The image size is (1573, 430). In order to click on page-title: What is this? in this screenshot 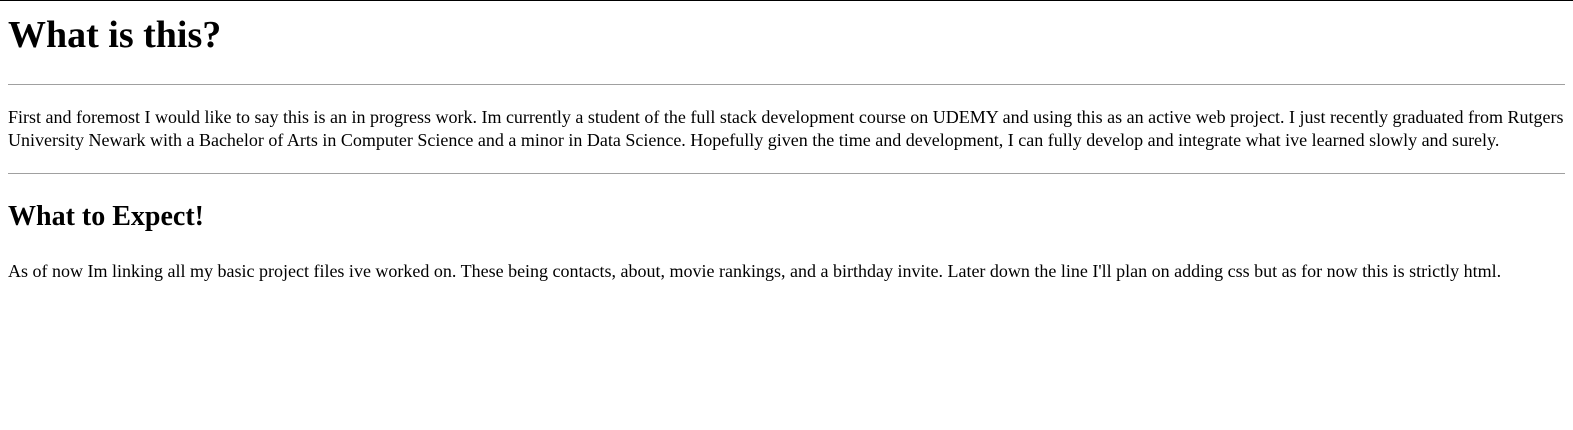, I will do `click(115, 35)`.